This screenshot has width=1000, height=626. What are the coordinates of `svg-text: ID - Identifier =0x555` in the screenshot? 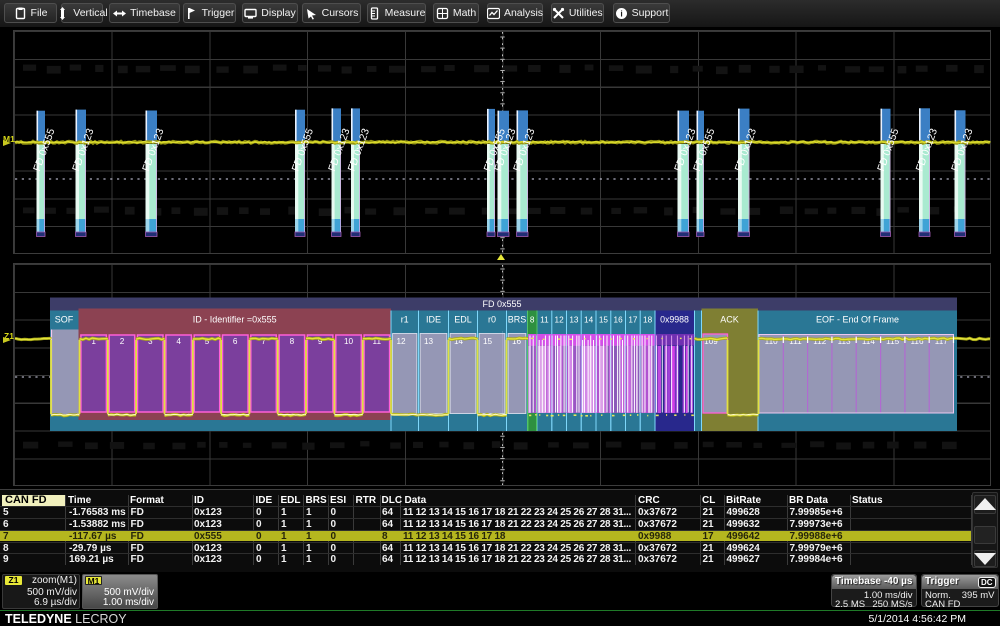 It's located at (234, 319).